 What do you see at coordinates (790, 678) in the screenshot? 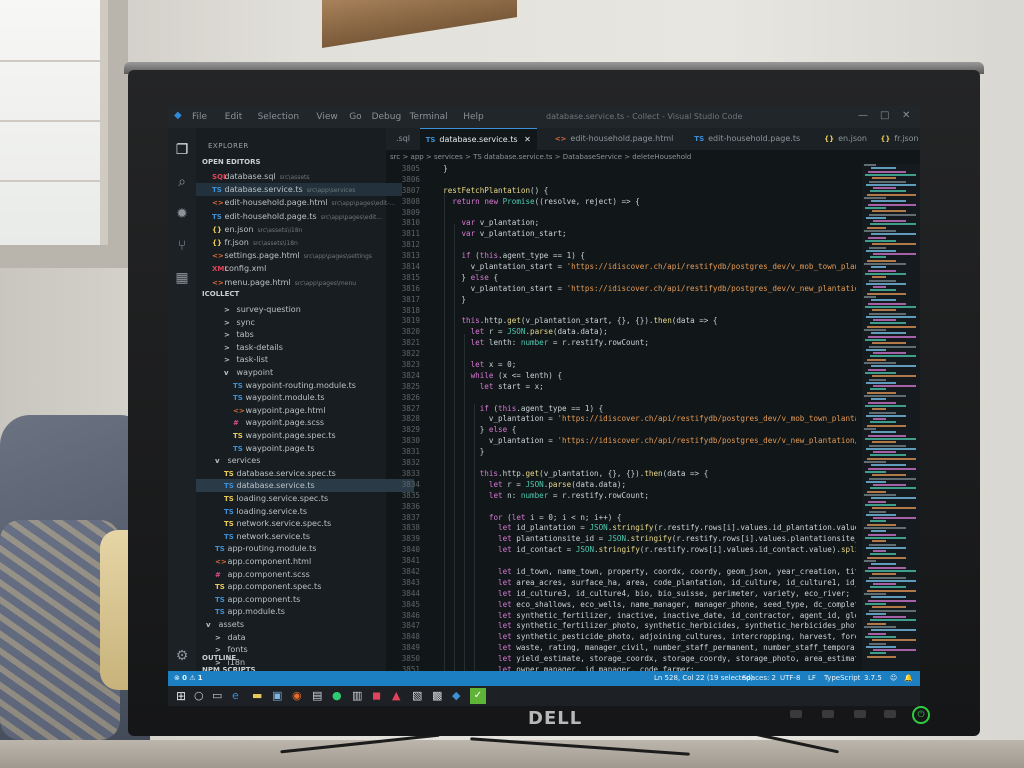
I see `encoding-status: UTF-8` at bounding box center [790, 678].